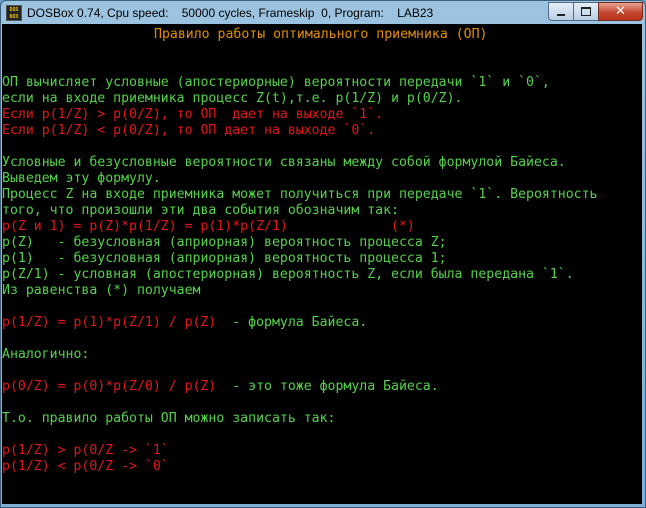  What do you see at coordinates (327, 386) in the screenshot?
I see `formula-caption: - это тоже формула Байеса.` at bounding box center [327, 386].